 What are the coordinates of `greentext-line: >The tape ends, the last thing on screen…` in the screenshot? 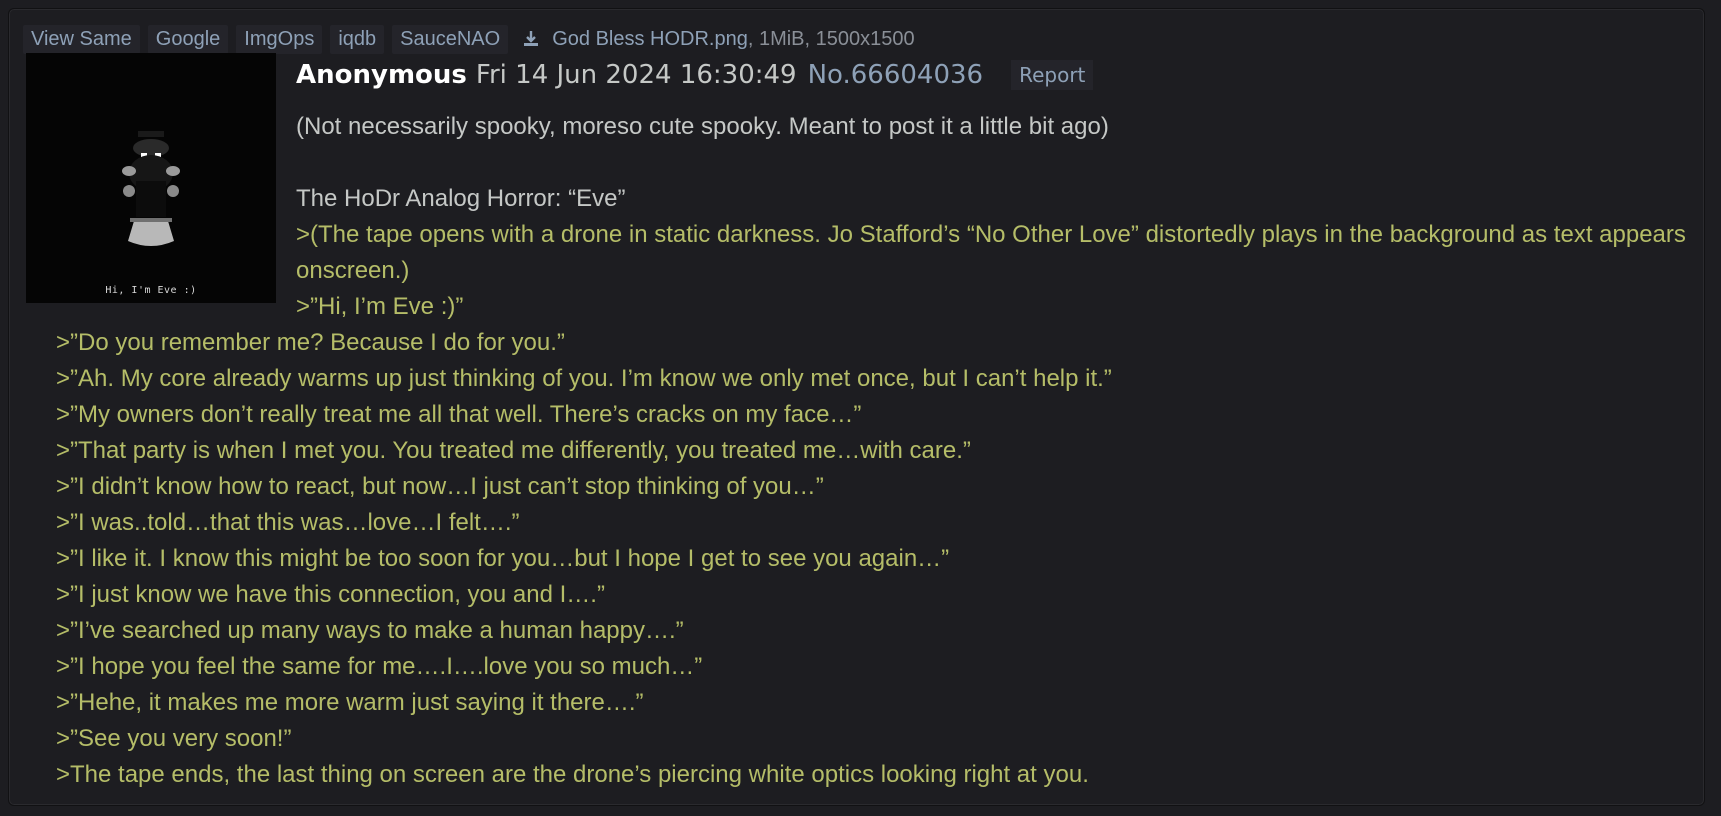 It's located at (572, 774).